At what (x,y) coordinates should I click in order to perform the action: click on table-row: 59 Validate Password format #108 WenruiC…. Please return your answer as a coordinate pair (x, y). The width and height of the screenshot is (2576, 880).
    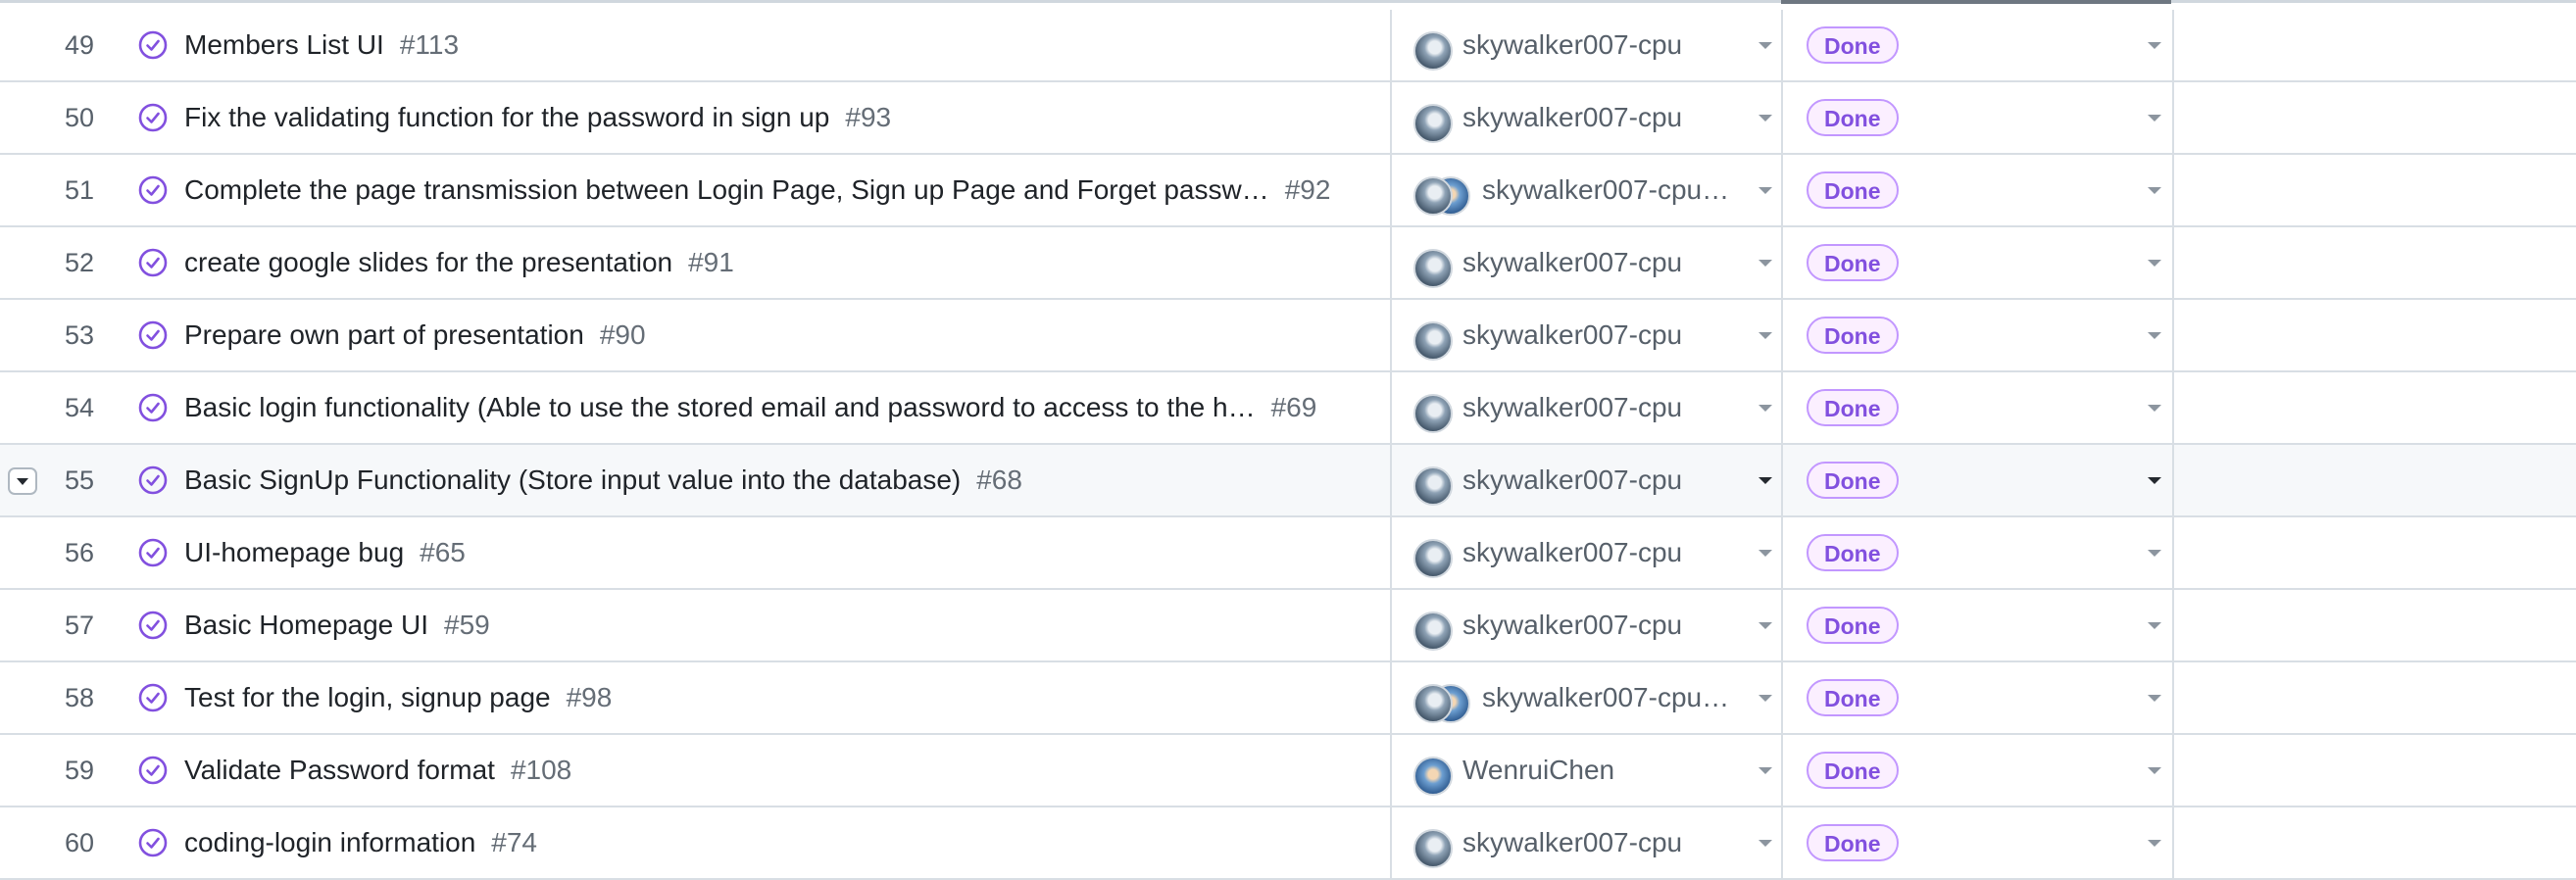
    Looking at the image, I should click on (1288, 771).